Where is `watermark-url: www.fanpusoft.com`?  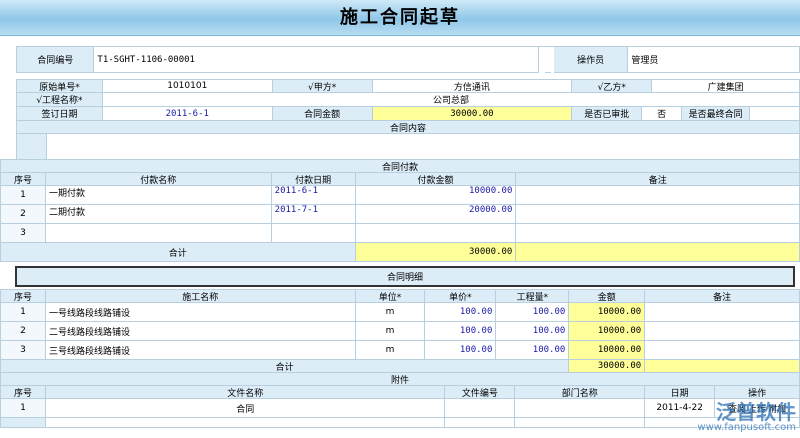 watermark-url: www.fanpusoft.com is located at coordinates (746, 427).